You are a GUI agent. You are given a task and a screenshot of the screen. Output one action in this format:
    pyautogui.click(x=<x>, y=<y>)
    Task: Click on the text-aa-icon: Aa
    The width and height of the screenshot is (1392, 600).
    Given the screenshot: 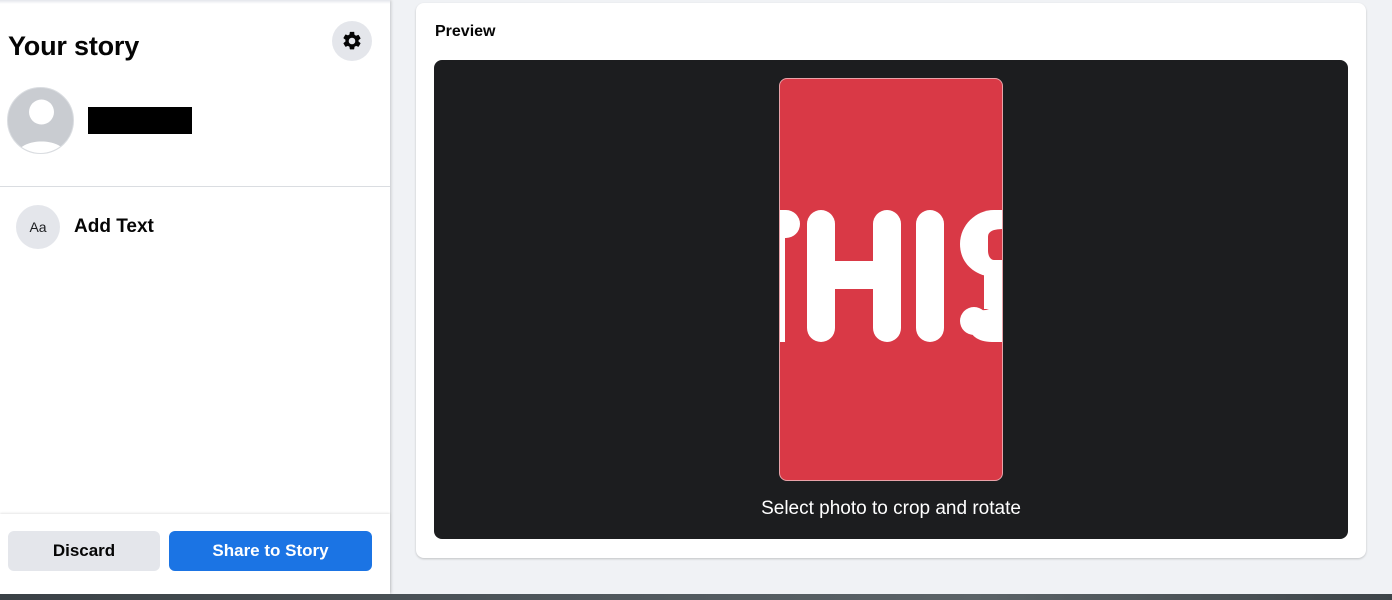 What is the action you would take?
    pyautogui.click(x=38, y=227)
    